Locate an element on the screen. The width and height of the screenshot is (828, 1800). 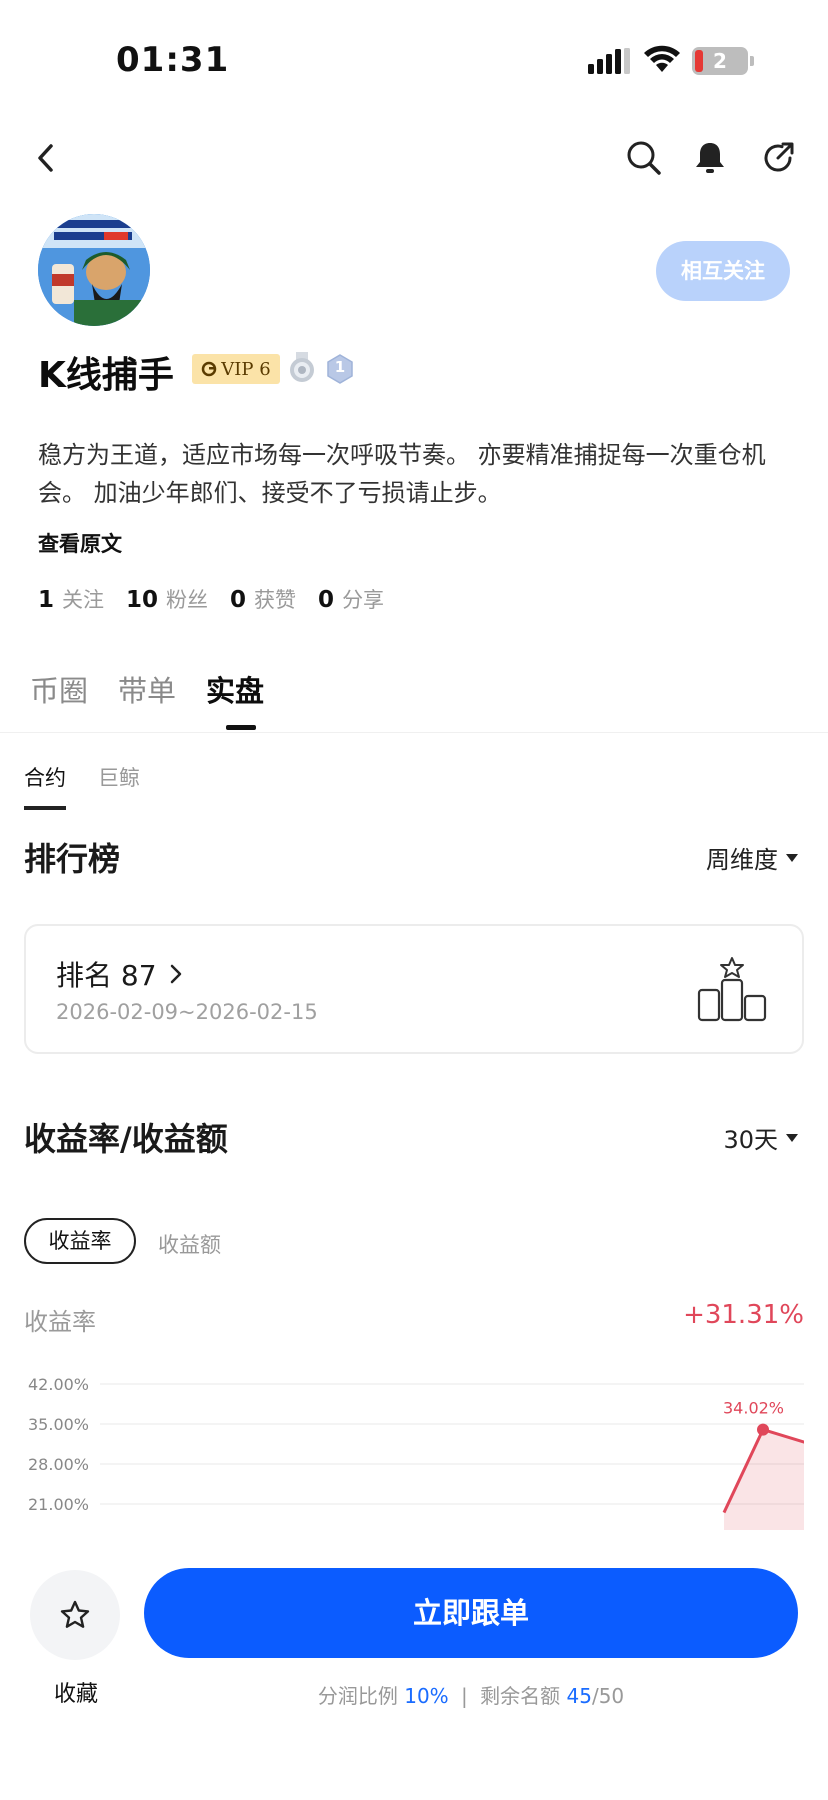
returns-title: 收益率/收益额 is located at coordinates (126, 1139).